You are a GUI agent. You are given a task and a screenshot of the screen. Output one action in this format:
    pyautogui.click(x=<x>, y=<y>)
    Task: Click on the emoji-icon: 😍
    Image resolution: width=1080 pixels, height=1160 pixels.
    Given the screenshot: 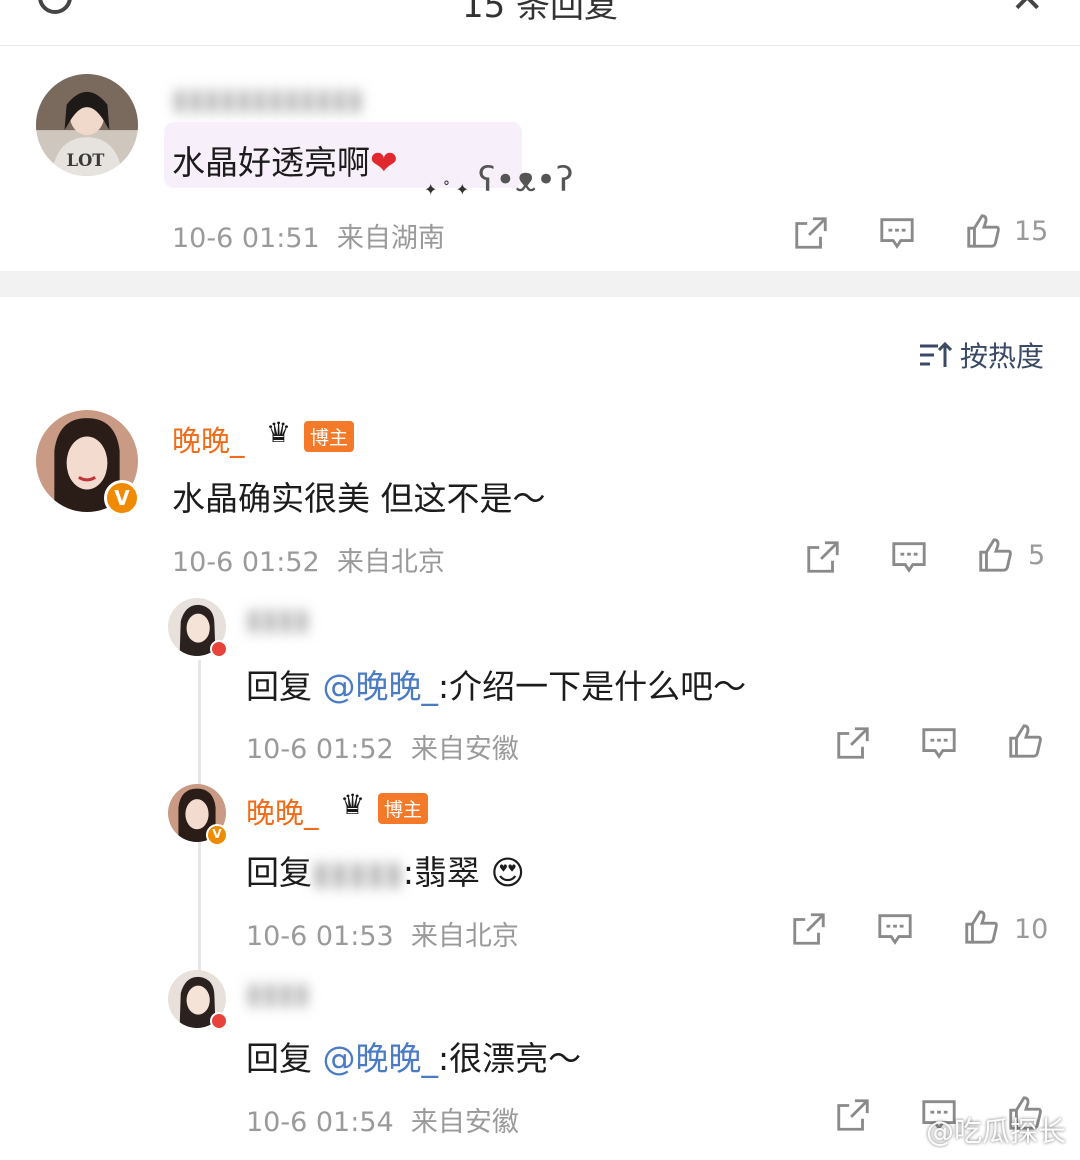 What is the action you would take?
    pyautogui.click(x=507, y=872)
    